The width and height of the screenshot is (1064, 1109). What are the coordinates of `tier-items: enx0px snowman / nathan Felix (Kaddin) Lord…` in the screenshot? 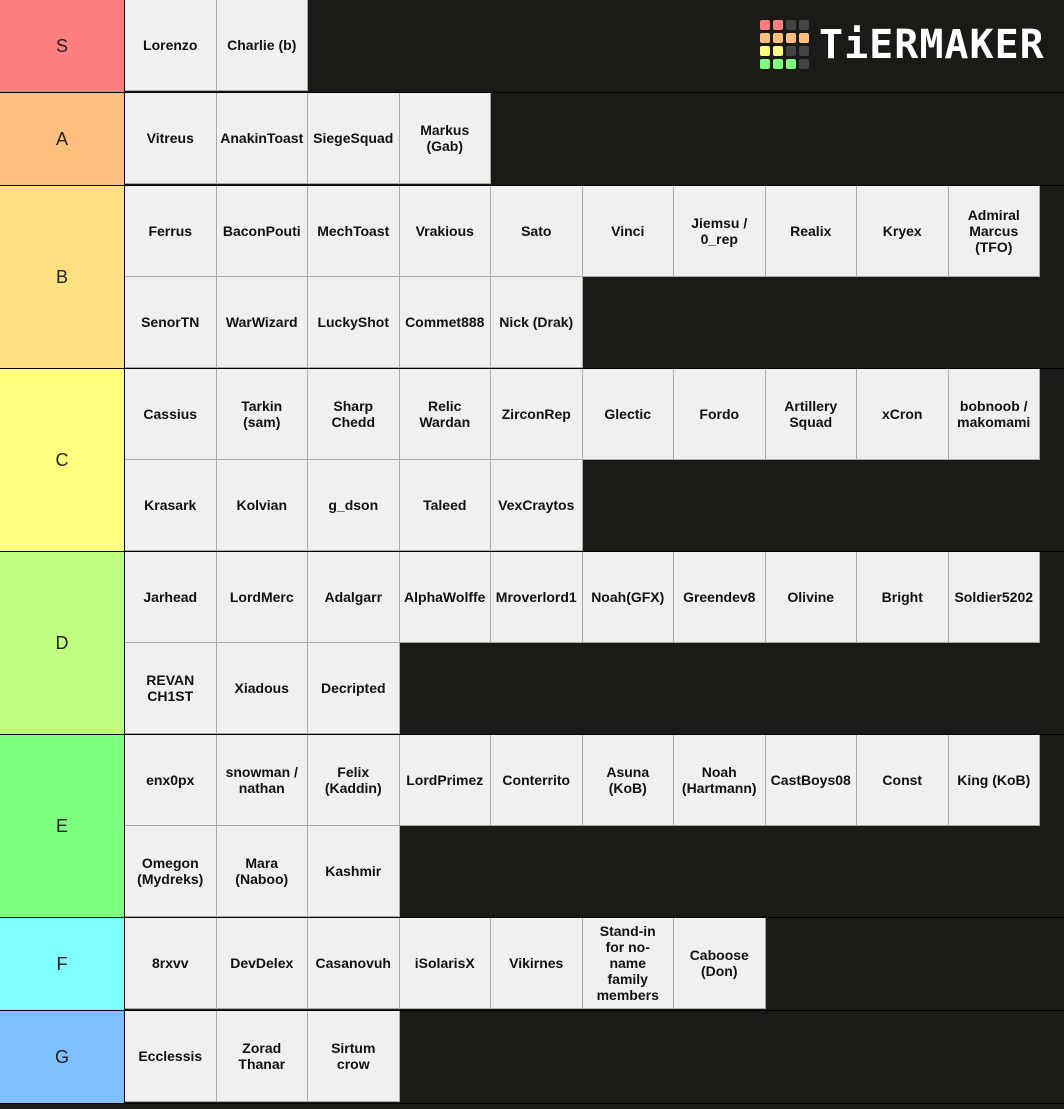 It's located at (594, 826).